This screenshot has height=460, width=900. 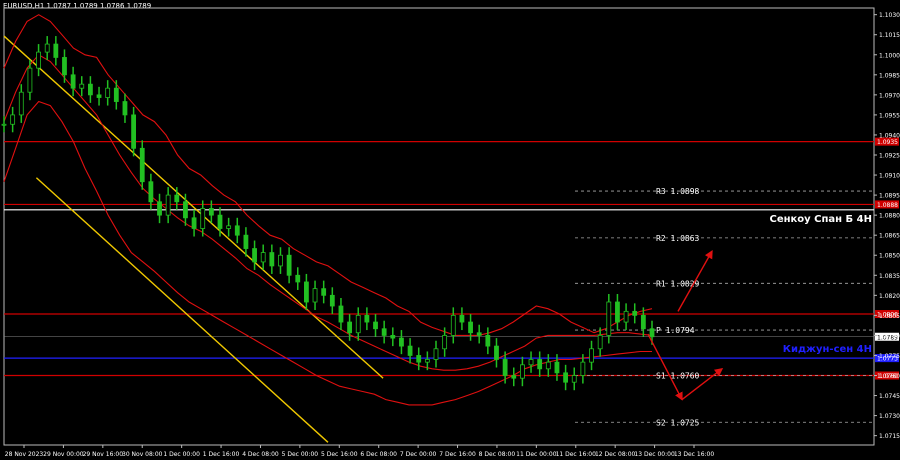 I want to click on y-tick-label: 1.0775, so click(x=889, y=356).